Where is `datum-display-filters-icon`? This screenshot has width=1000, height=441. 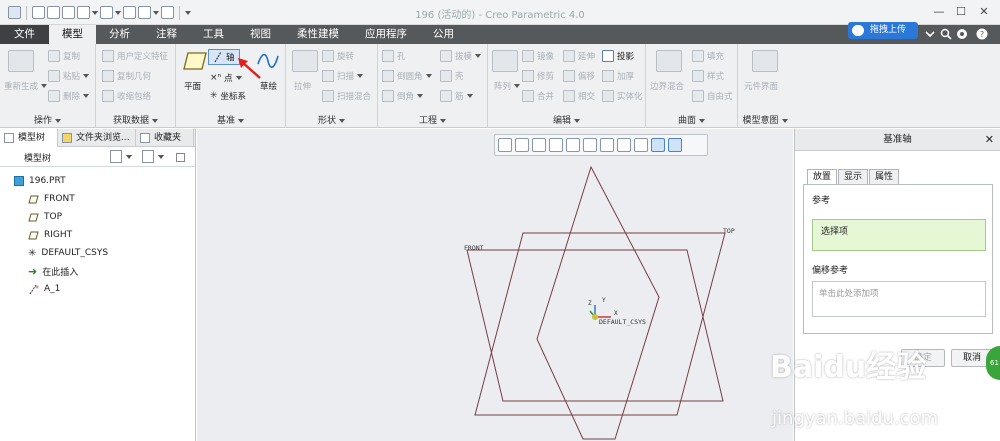
datum-display-filters-icon is located at coordinates (641, 145).